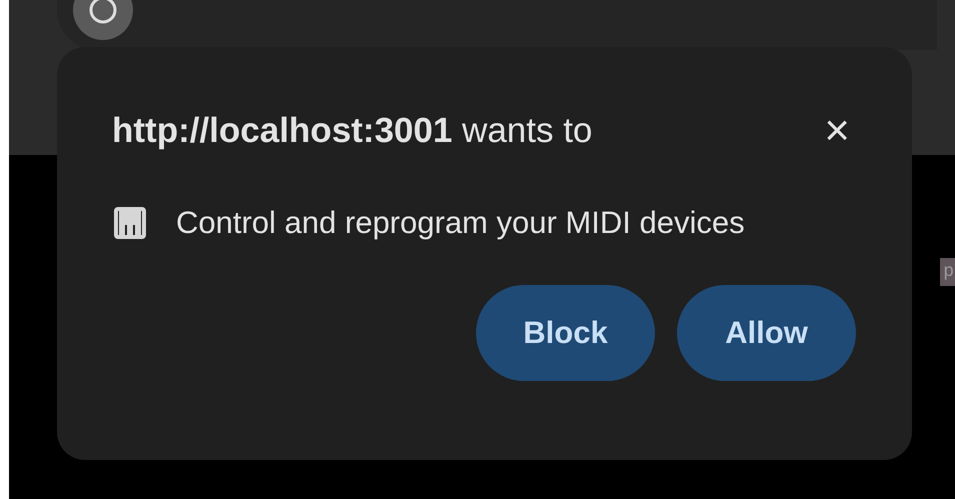  I want to click on dialog-button: Block, so click(565, 333).